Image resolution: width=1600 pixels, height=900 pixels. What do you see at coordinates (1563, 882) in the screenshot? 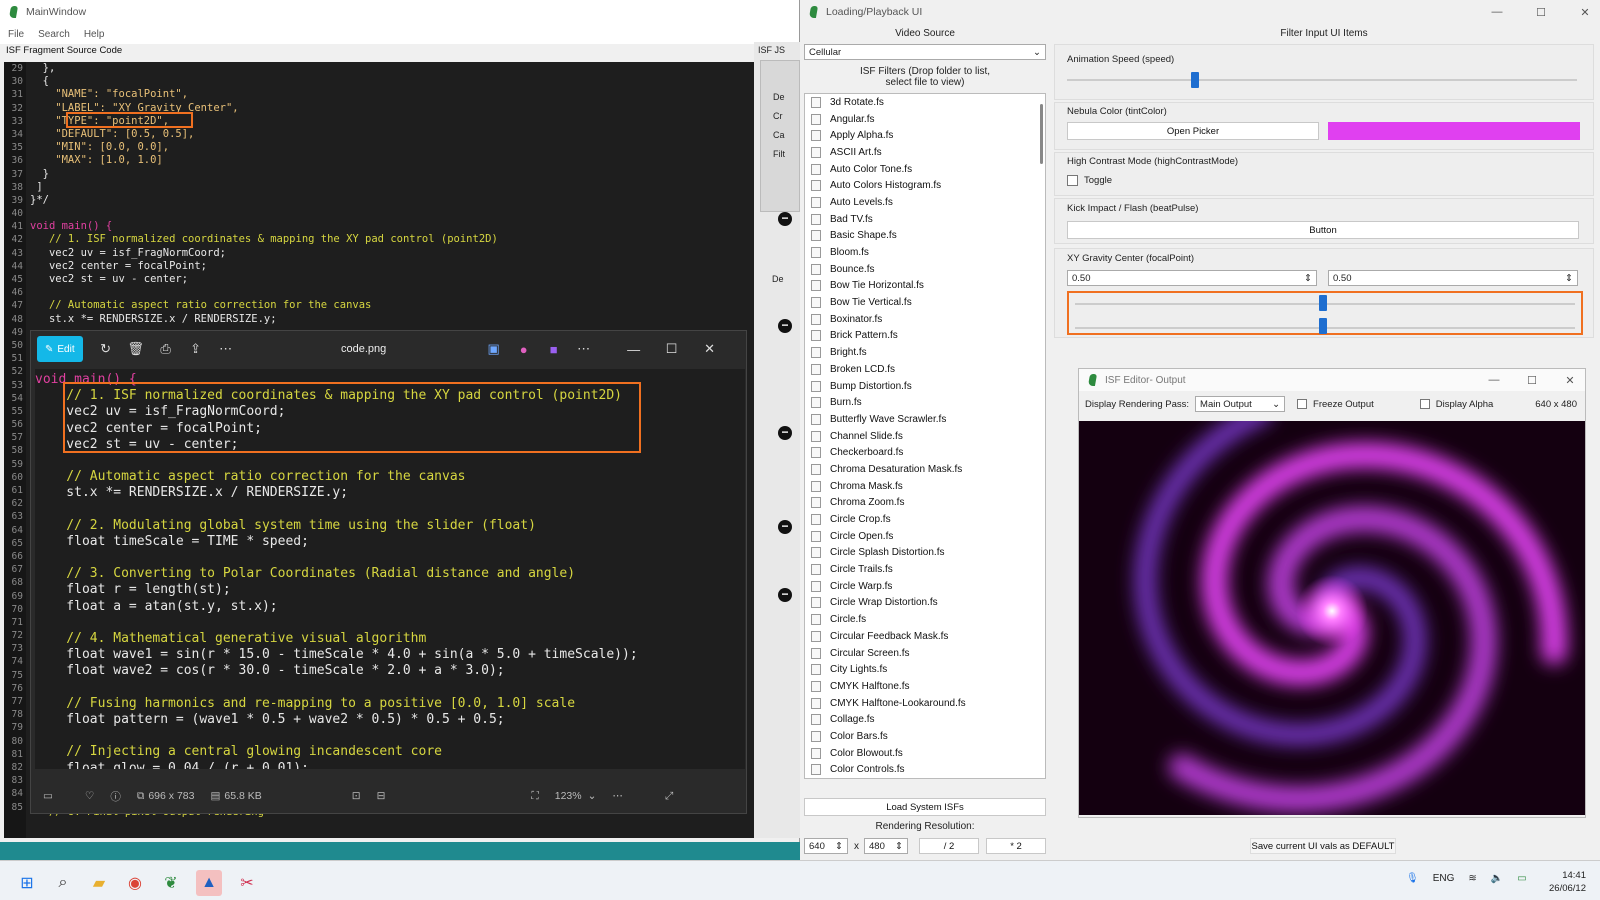
I see `clock: 14:41 26/06/12` at bounding box center [1563, 882].